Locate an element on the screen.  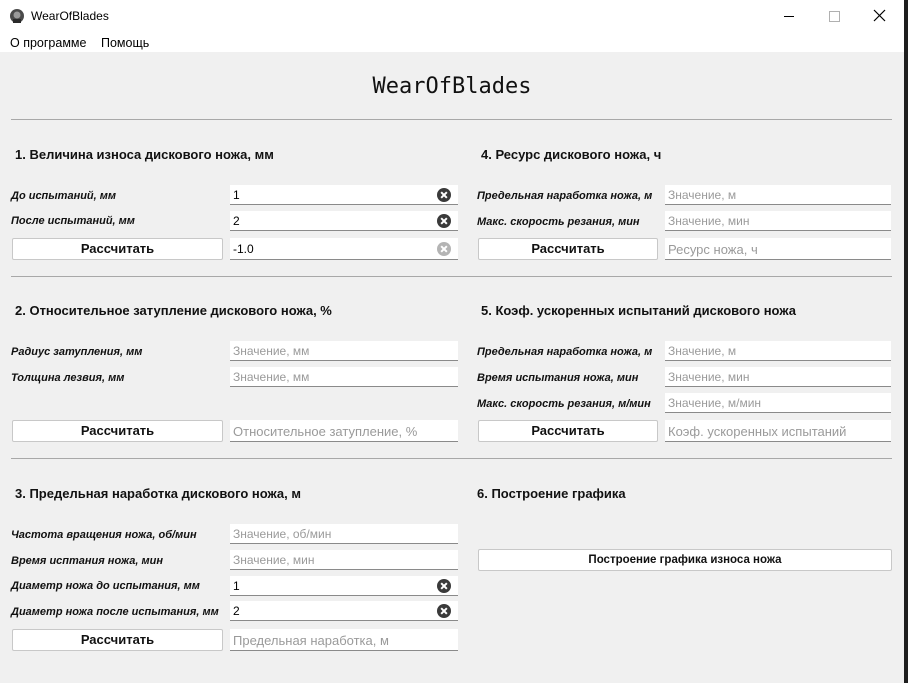
resource-result-field: Ресурс ножа, ч is located at coordinates (778, 249).